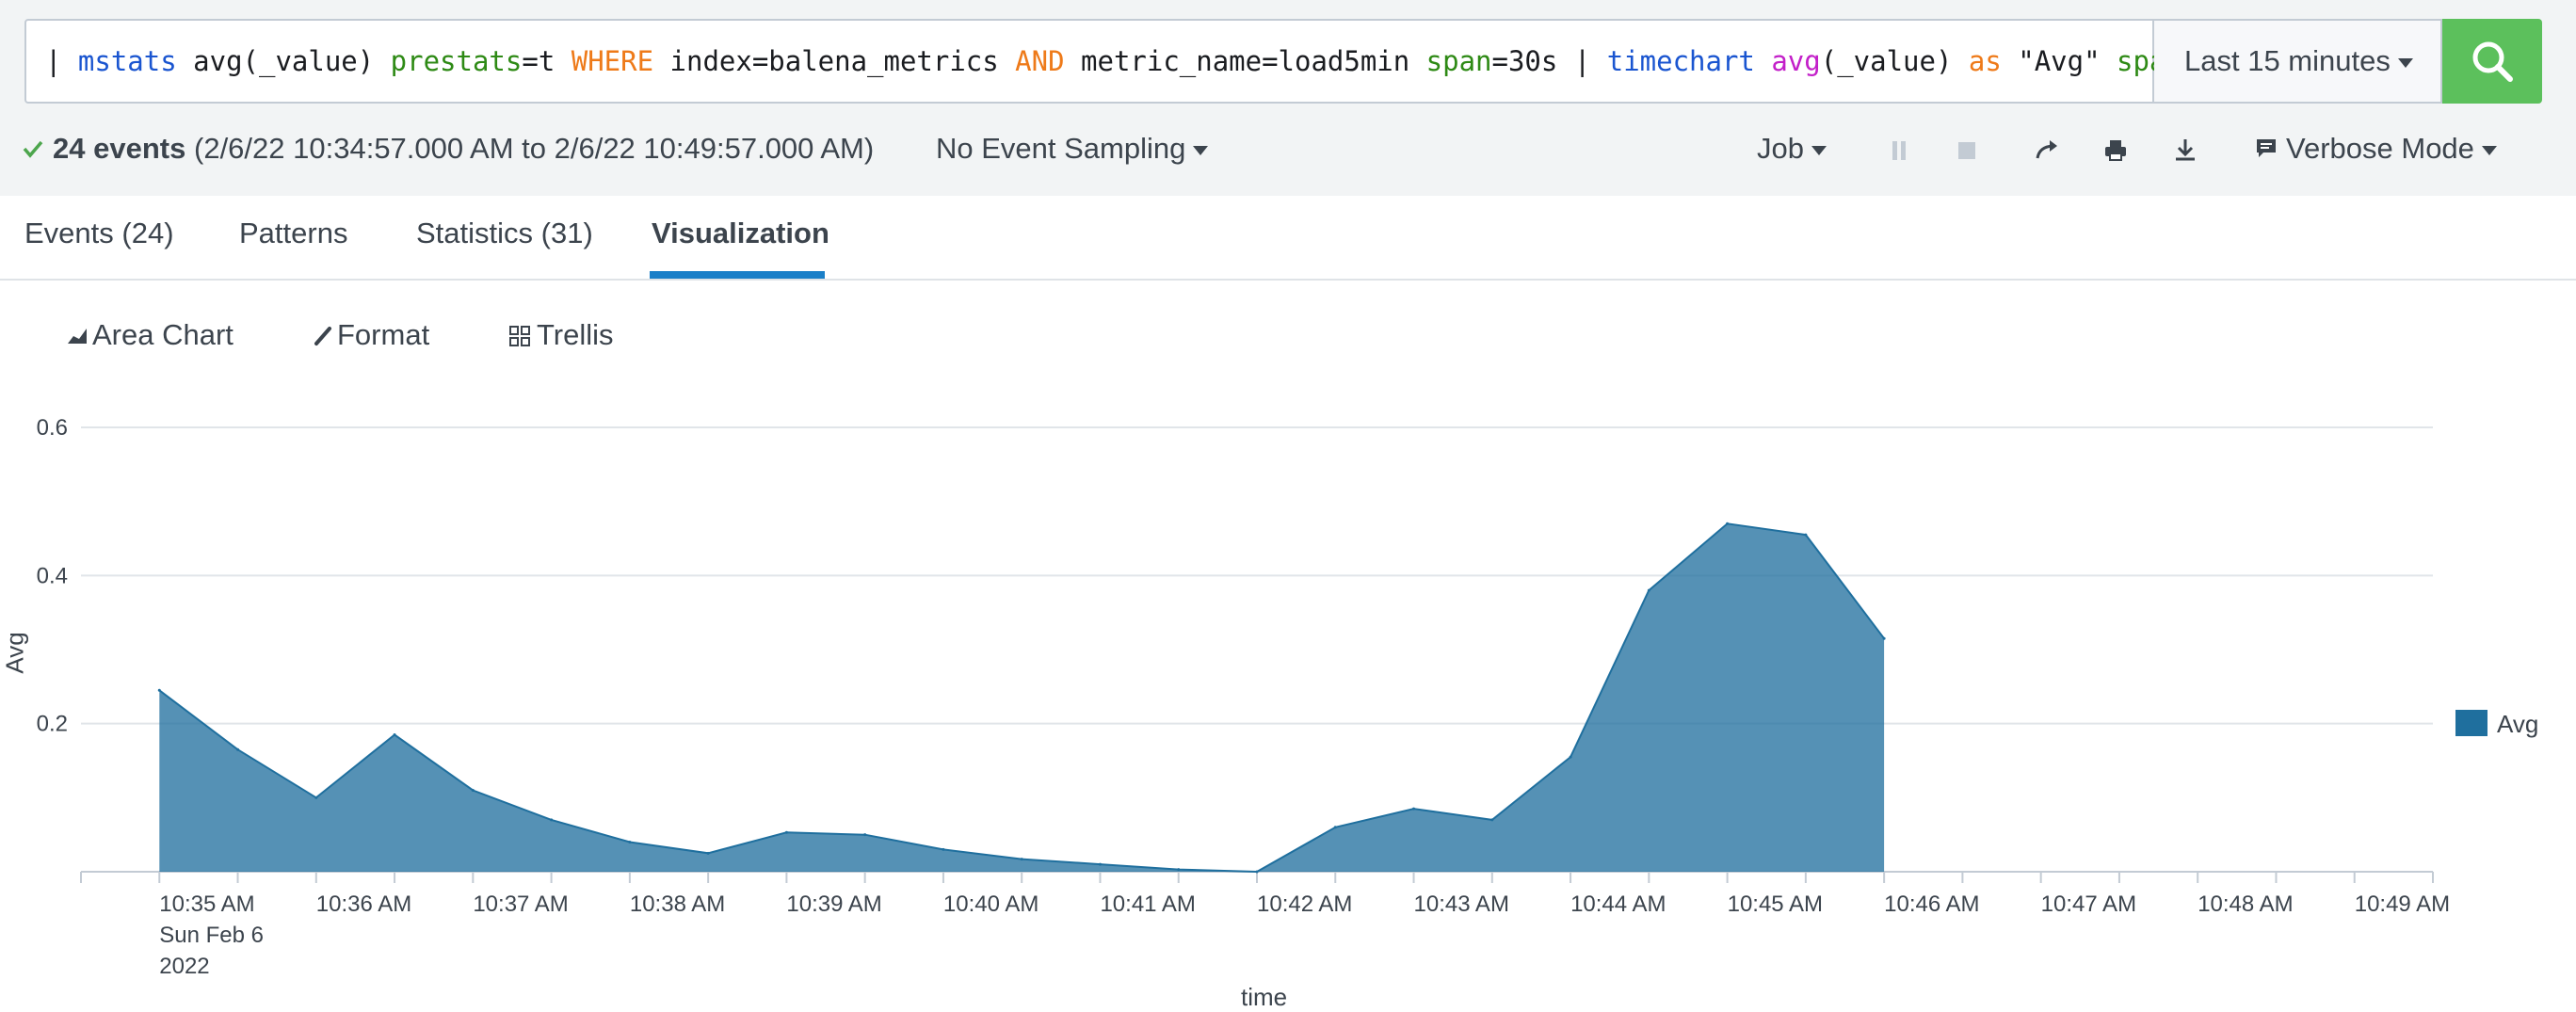 The width and height of the screenshot is (2576, 1012). I want to click on check-icon, so click(33, 149).